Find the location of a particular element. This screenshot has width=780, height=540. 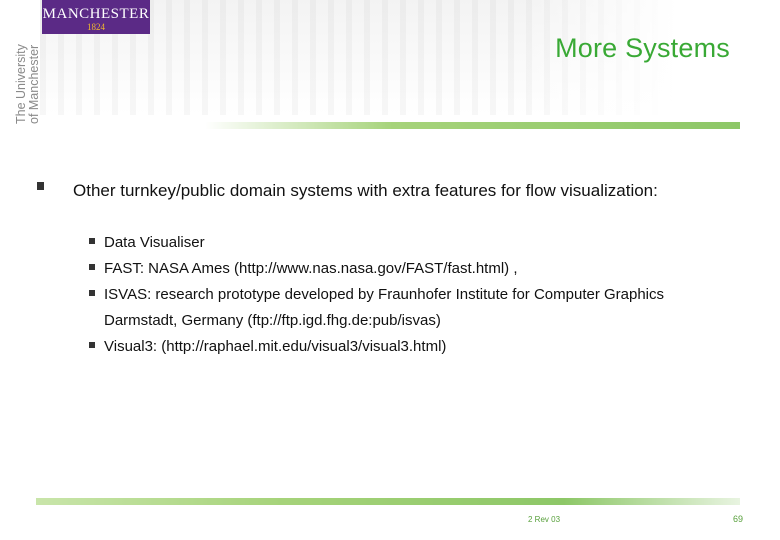

footer-divider is located at coordinates (388, 501).